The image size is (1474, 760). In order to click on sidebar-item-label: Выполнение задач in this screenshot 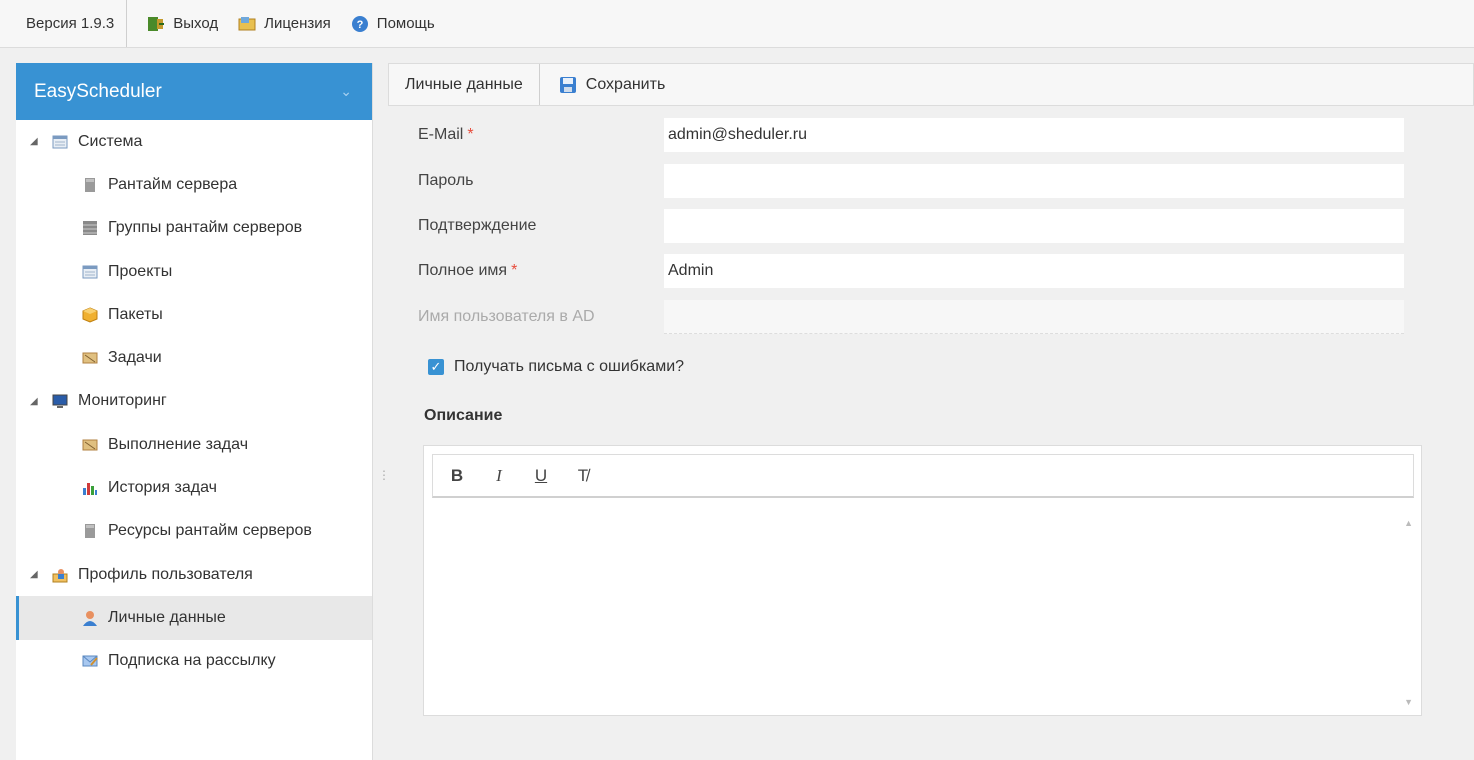, I will do `click(178, 444)`.